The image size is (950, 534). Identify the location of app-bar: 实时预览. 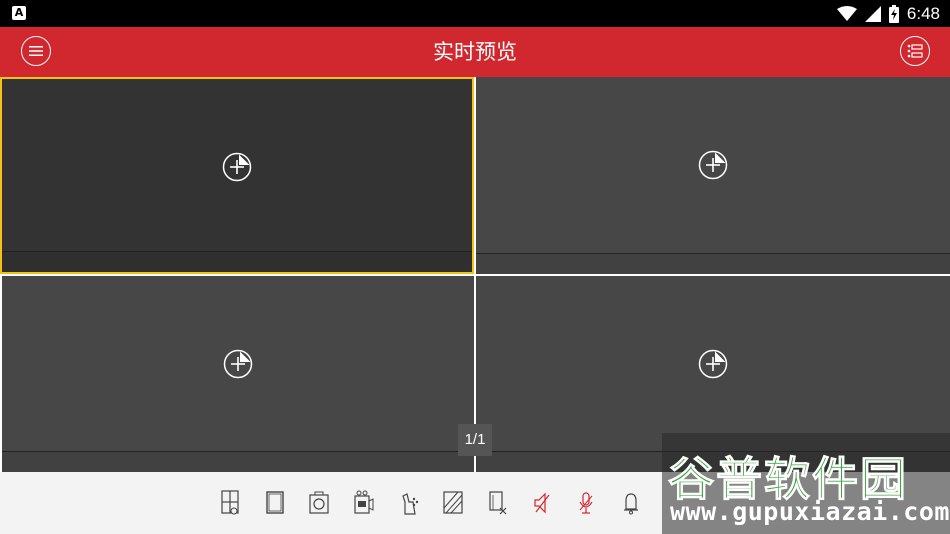
(475, 52).